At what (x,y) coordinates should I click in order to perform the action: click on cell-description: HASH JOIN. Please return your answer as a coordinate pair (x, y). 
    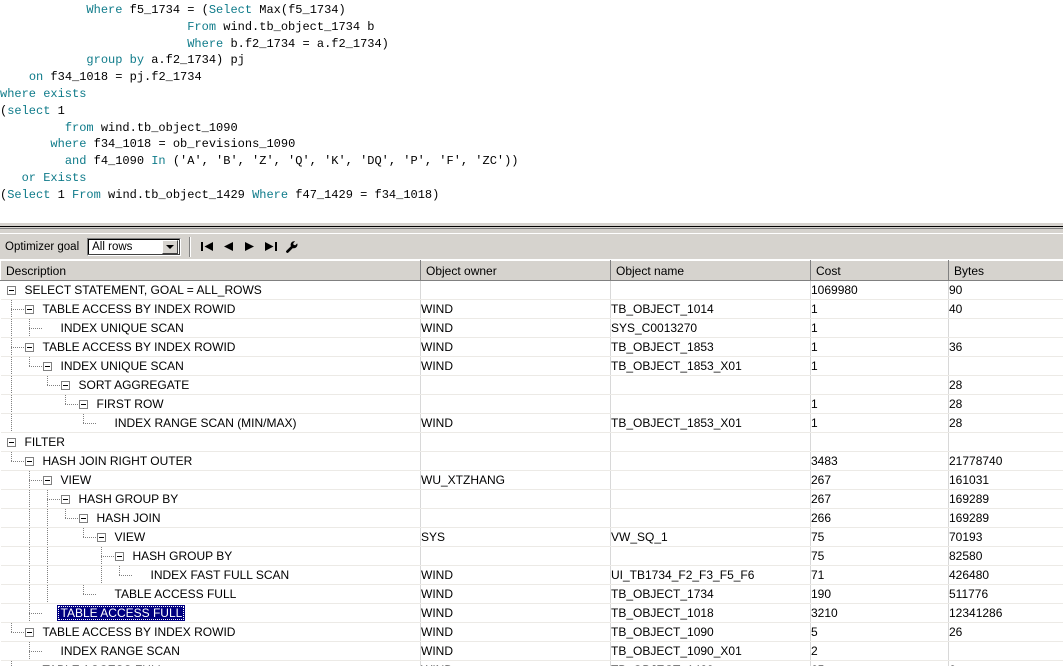
    Looking at the image, I should click on (211, 518).